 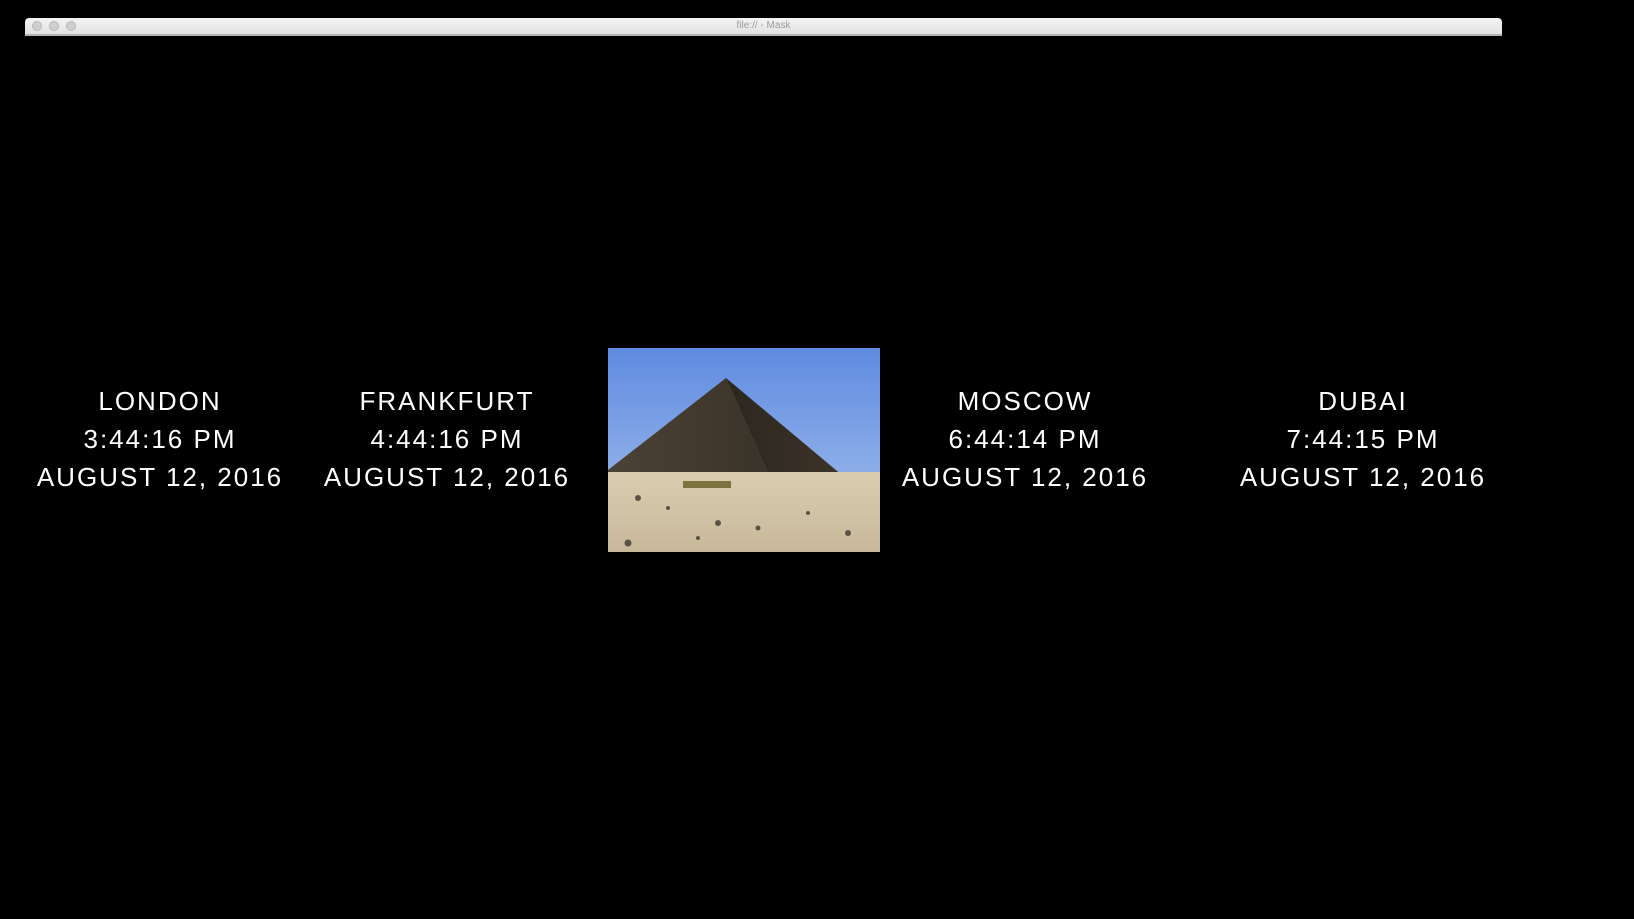 I want to click on clock-frankfurt: FRANKFURT 4:44:16 PM AUGUST 12, 2016, so click(x=447, y=439).